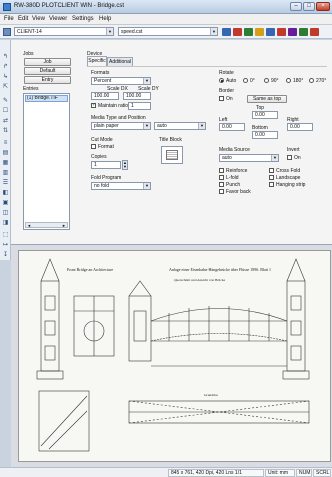  I want to click on media-source-select: auto ▼, so click(249, 158).